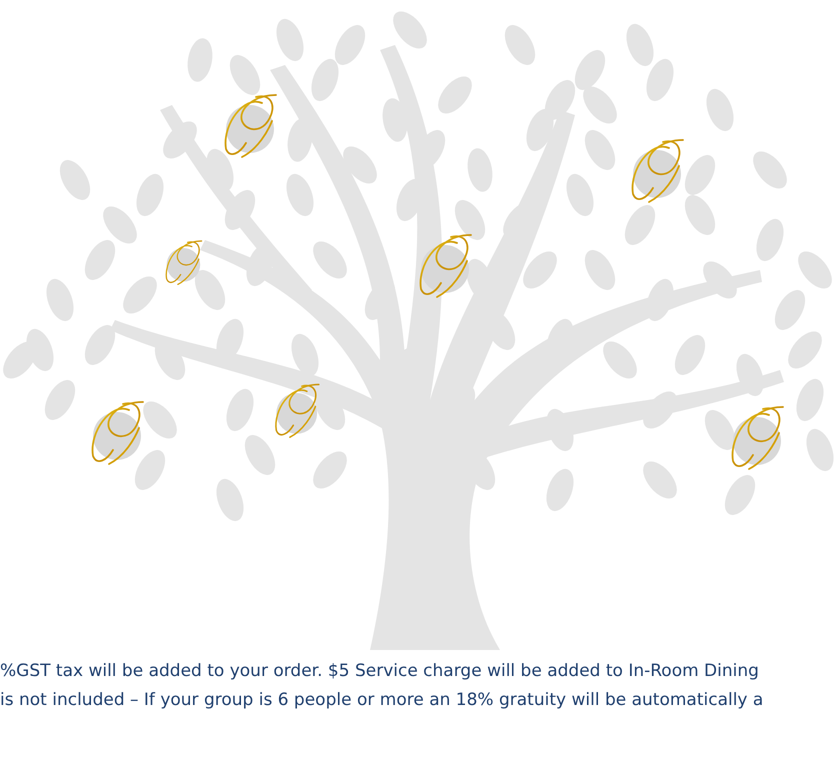  I want to click on notice-text: %GST tax will be added to your order. $5 Service charge will be added to In-Room Dining, so click(379, 671).